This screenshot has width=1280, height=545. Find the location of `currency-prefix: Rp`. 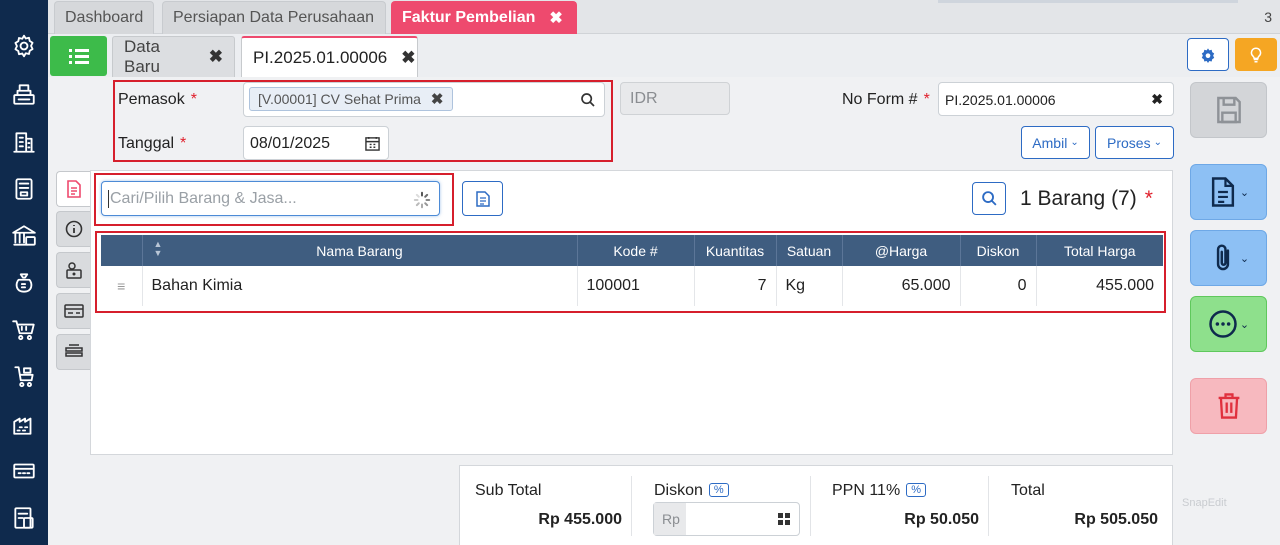

currency-prefix: Rp is located at coordinates (670, 519).